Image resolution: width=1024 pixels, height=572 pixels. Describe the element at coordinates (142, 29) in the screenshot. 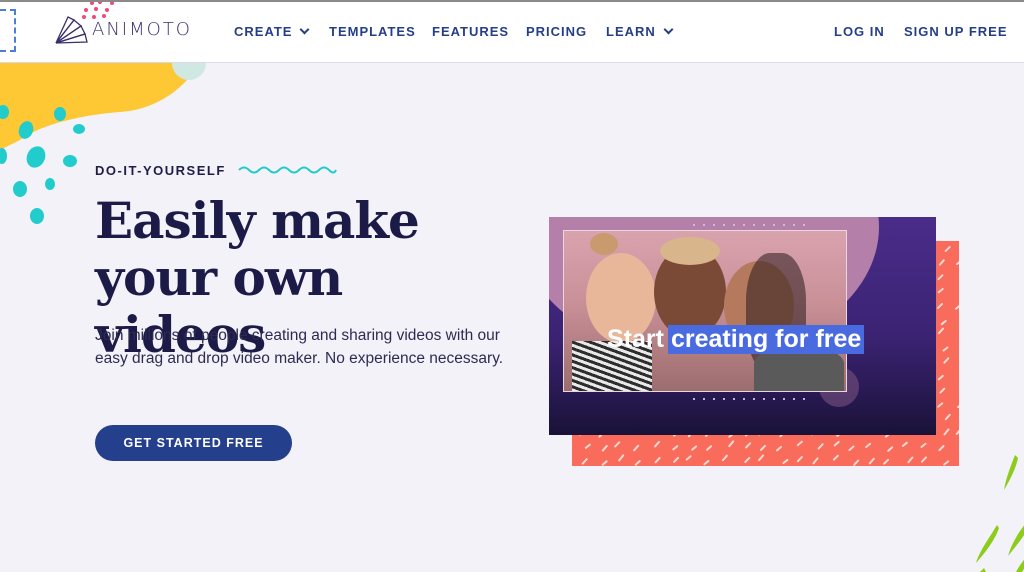

I see `logo-wordmark: ANIMOTO` at that location.